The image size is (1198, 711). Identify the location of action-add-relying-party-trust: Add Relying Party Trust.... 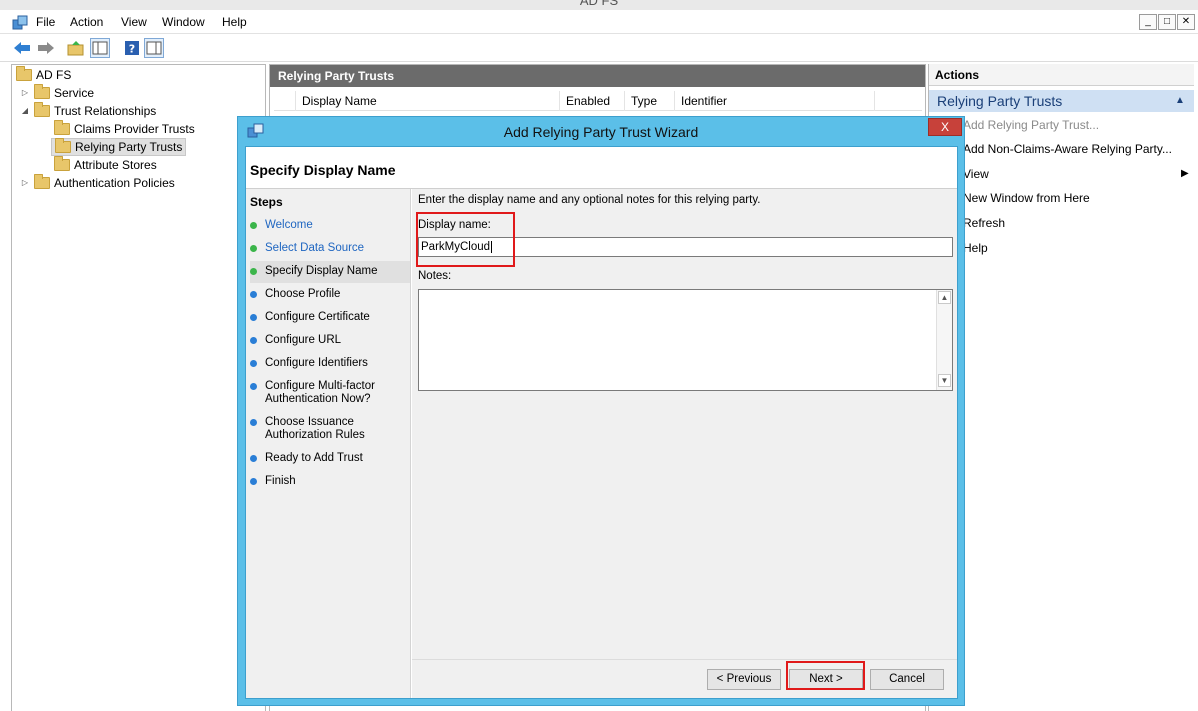
(1031, 125).